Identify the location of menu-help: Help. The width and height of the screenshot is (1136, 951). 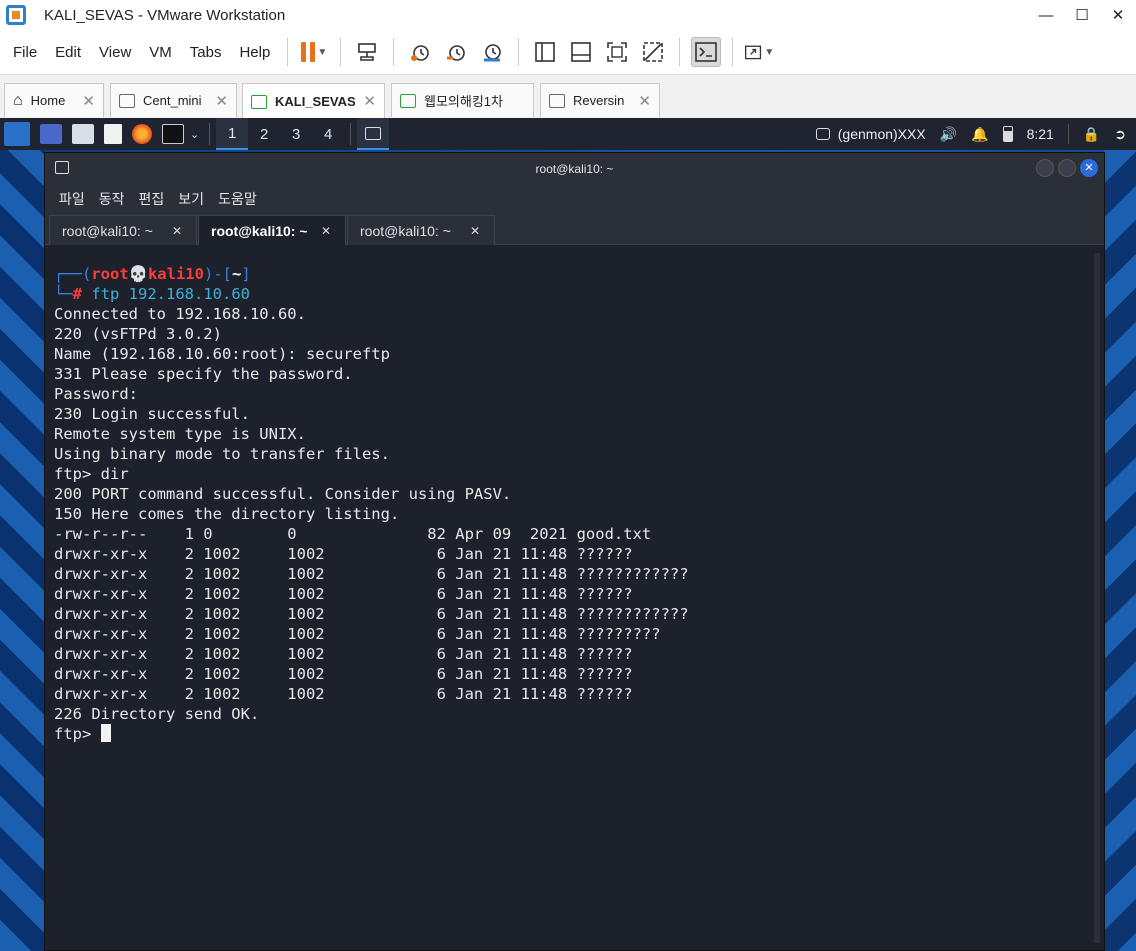
(254, 52).